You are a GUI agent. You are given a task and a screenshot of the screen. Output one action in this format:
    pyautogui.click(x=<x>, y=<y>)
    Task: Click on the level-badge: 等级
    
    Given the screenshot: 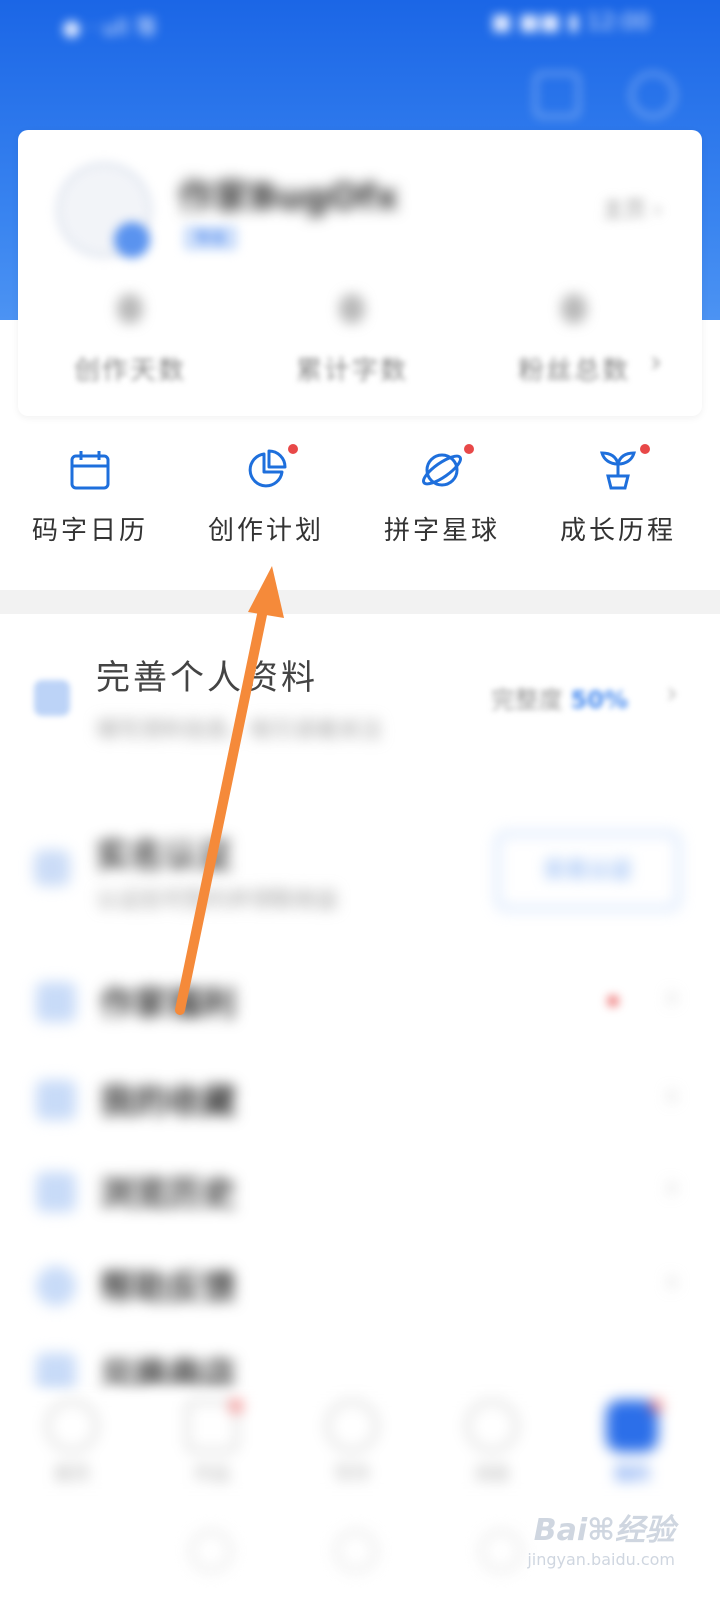 What is the action you would take?
    pyautogui.click(x=210, y=238)
    